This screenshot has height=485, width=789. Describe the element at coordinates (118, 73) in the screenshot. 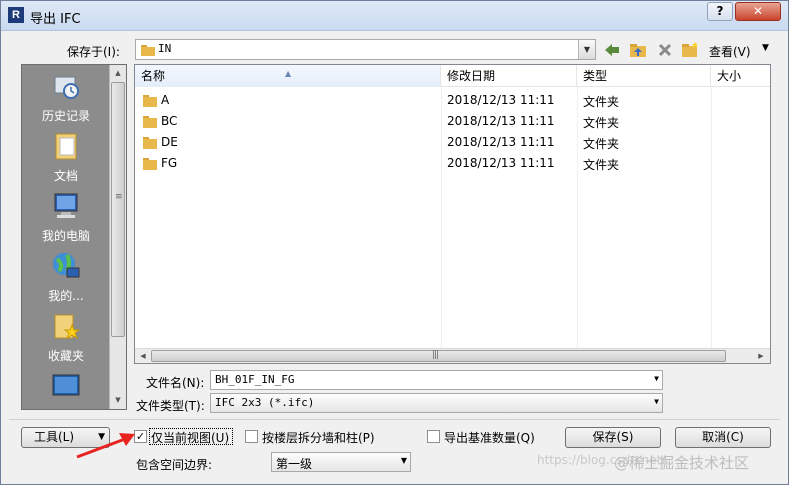

I see `scroll-up-icon: ▲` at that location.